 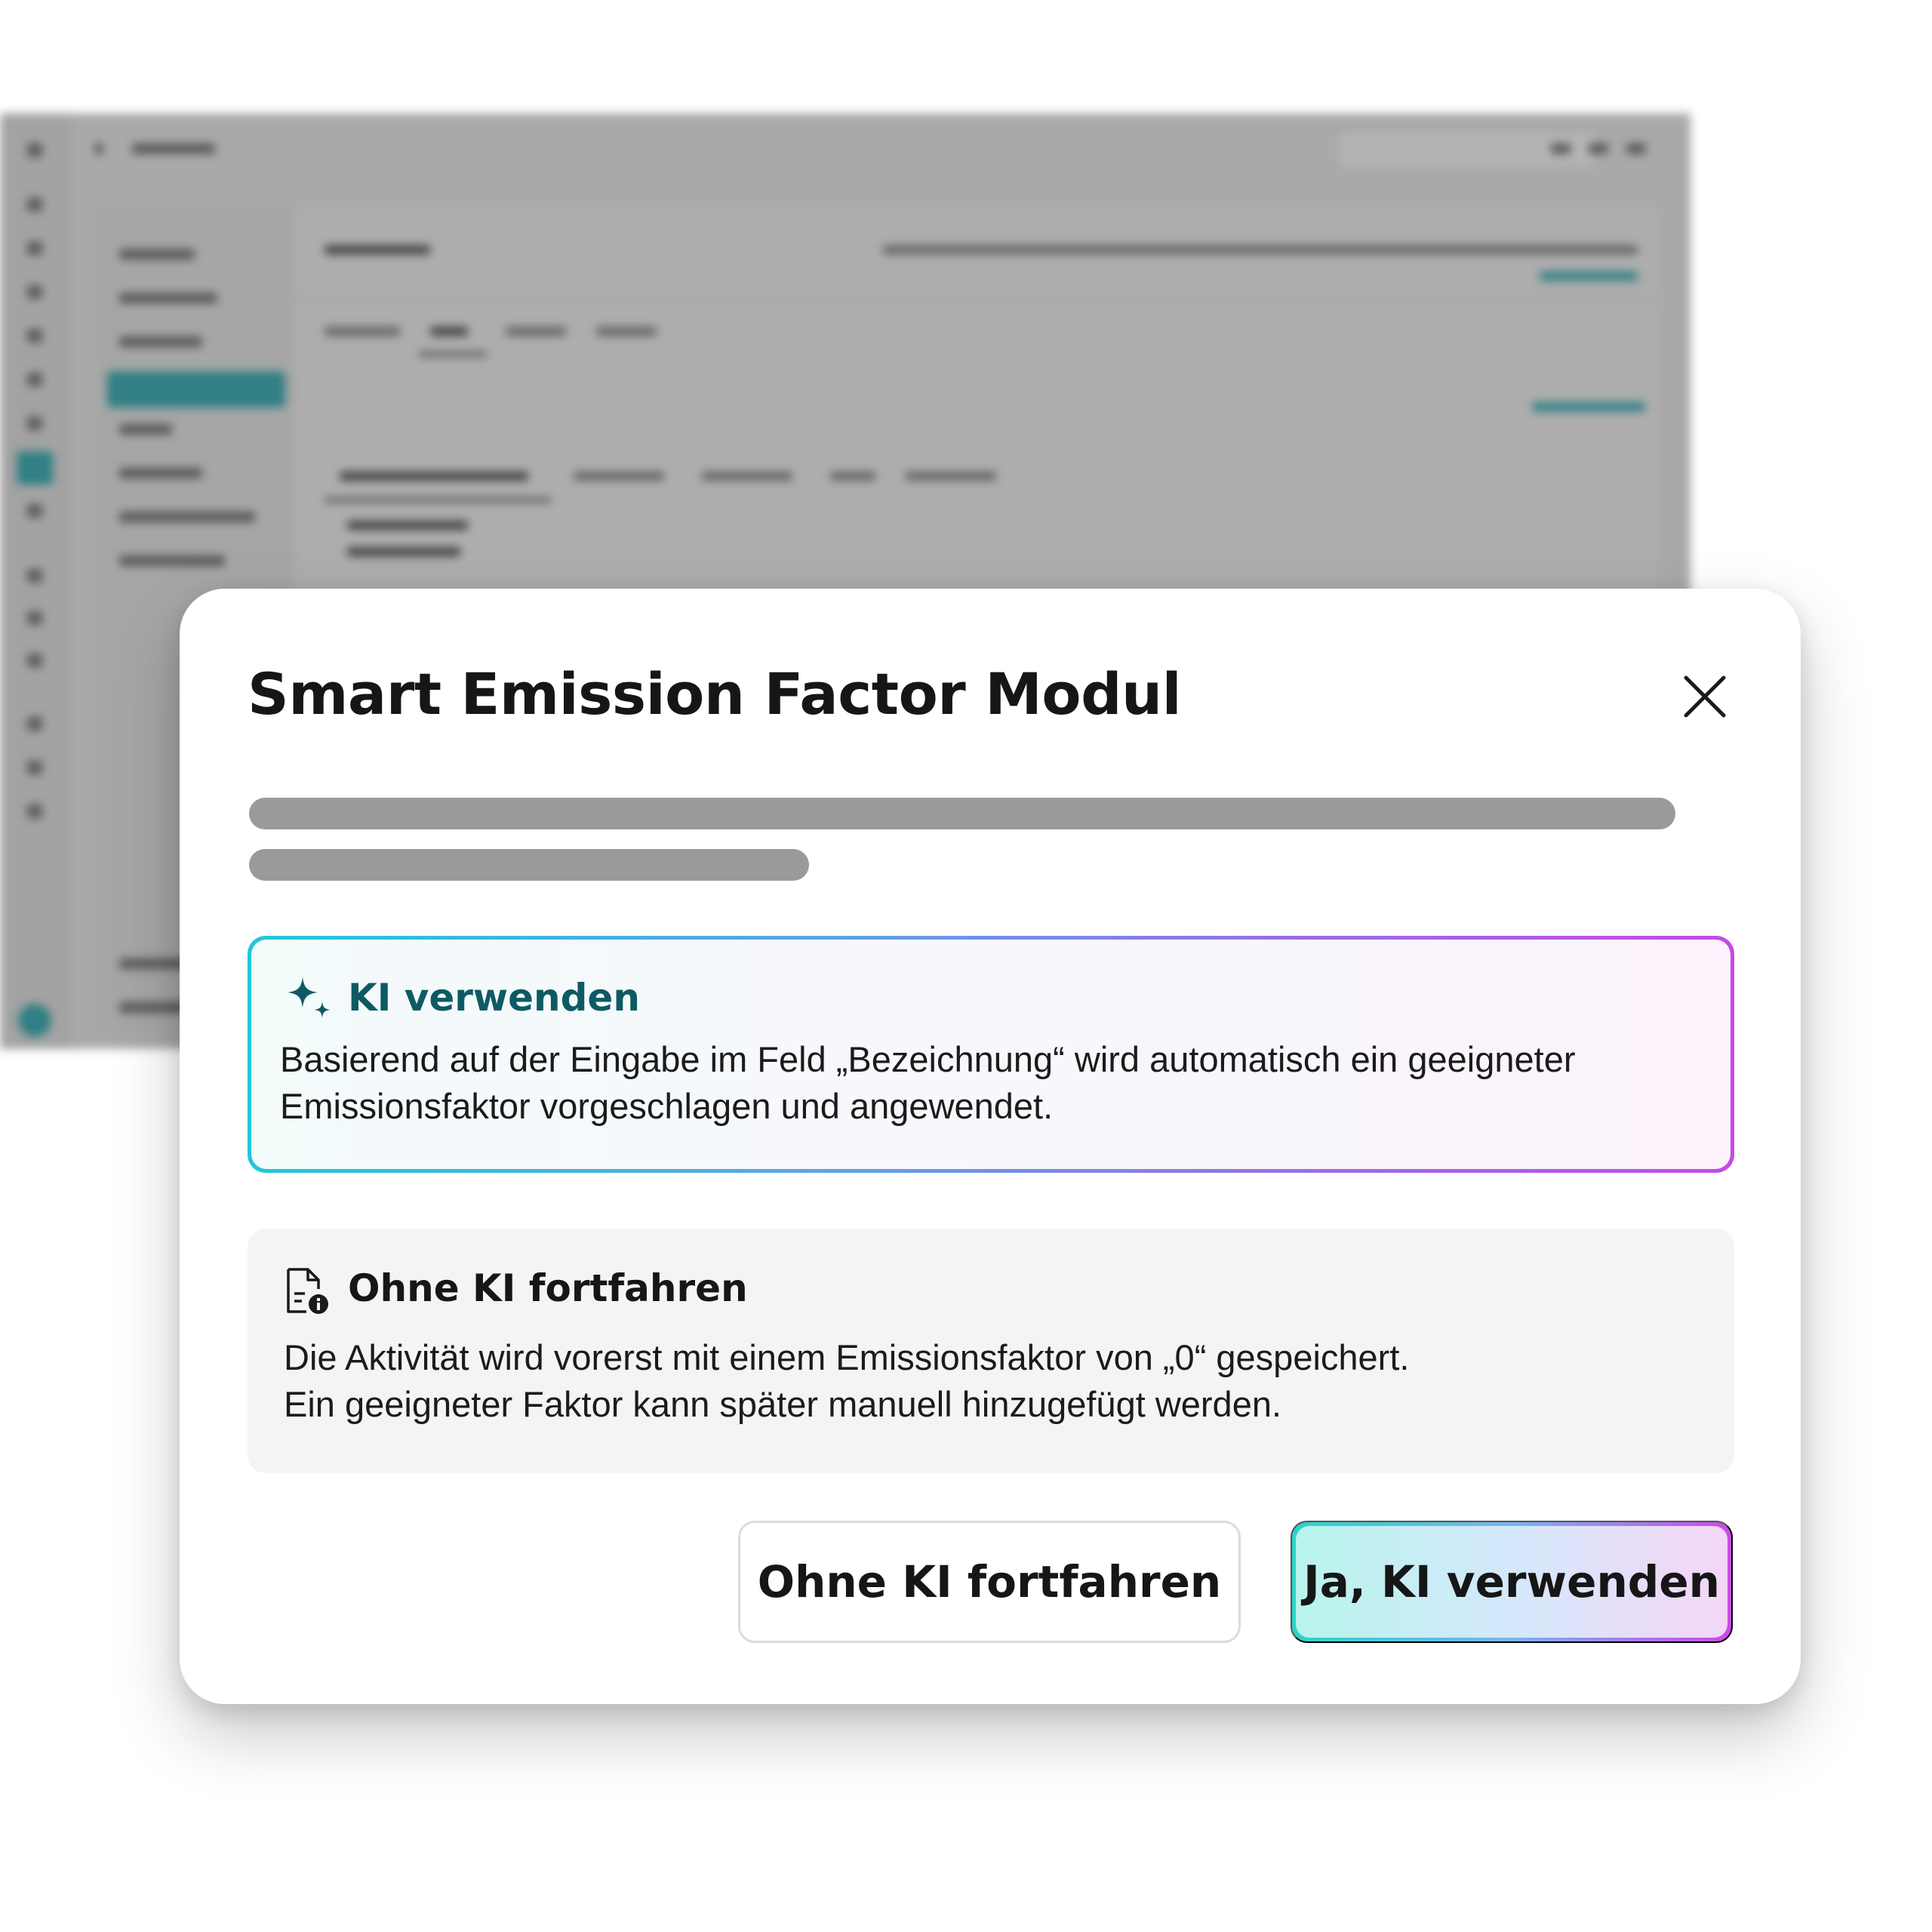 I want to click on background-icon-rail, so click(x=36, y=581).